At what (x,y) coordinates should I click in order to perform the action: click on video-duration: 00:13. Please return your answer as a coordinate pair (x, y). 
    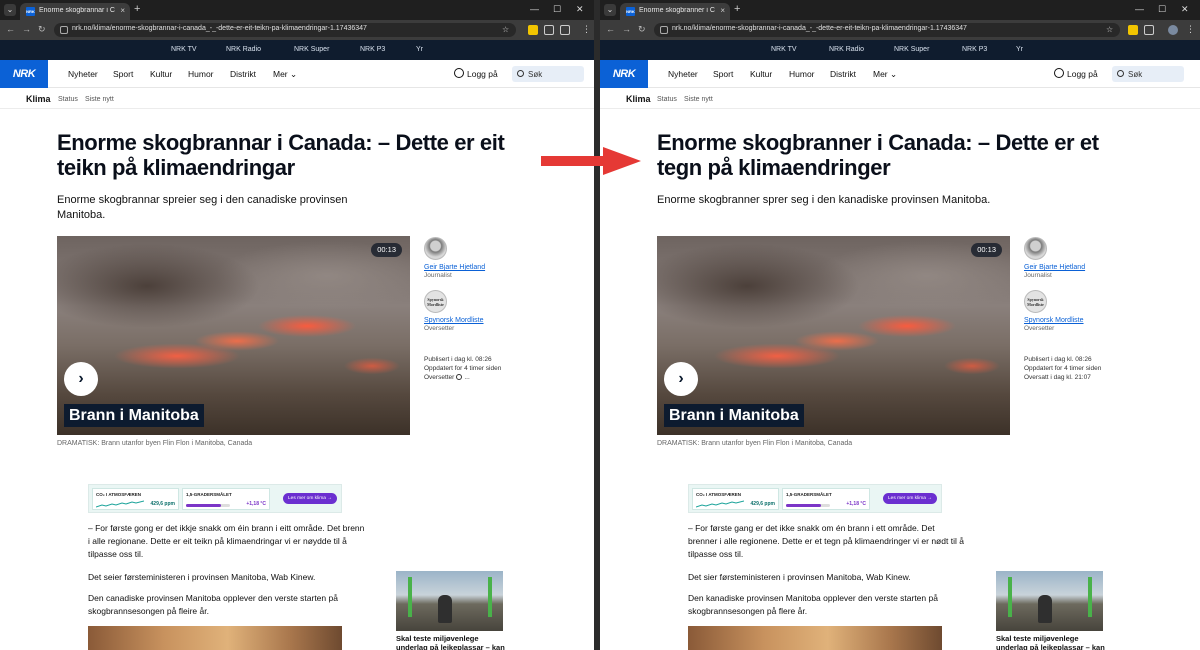
    Looking at the image, I should click on (986, 250).